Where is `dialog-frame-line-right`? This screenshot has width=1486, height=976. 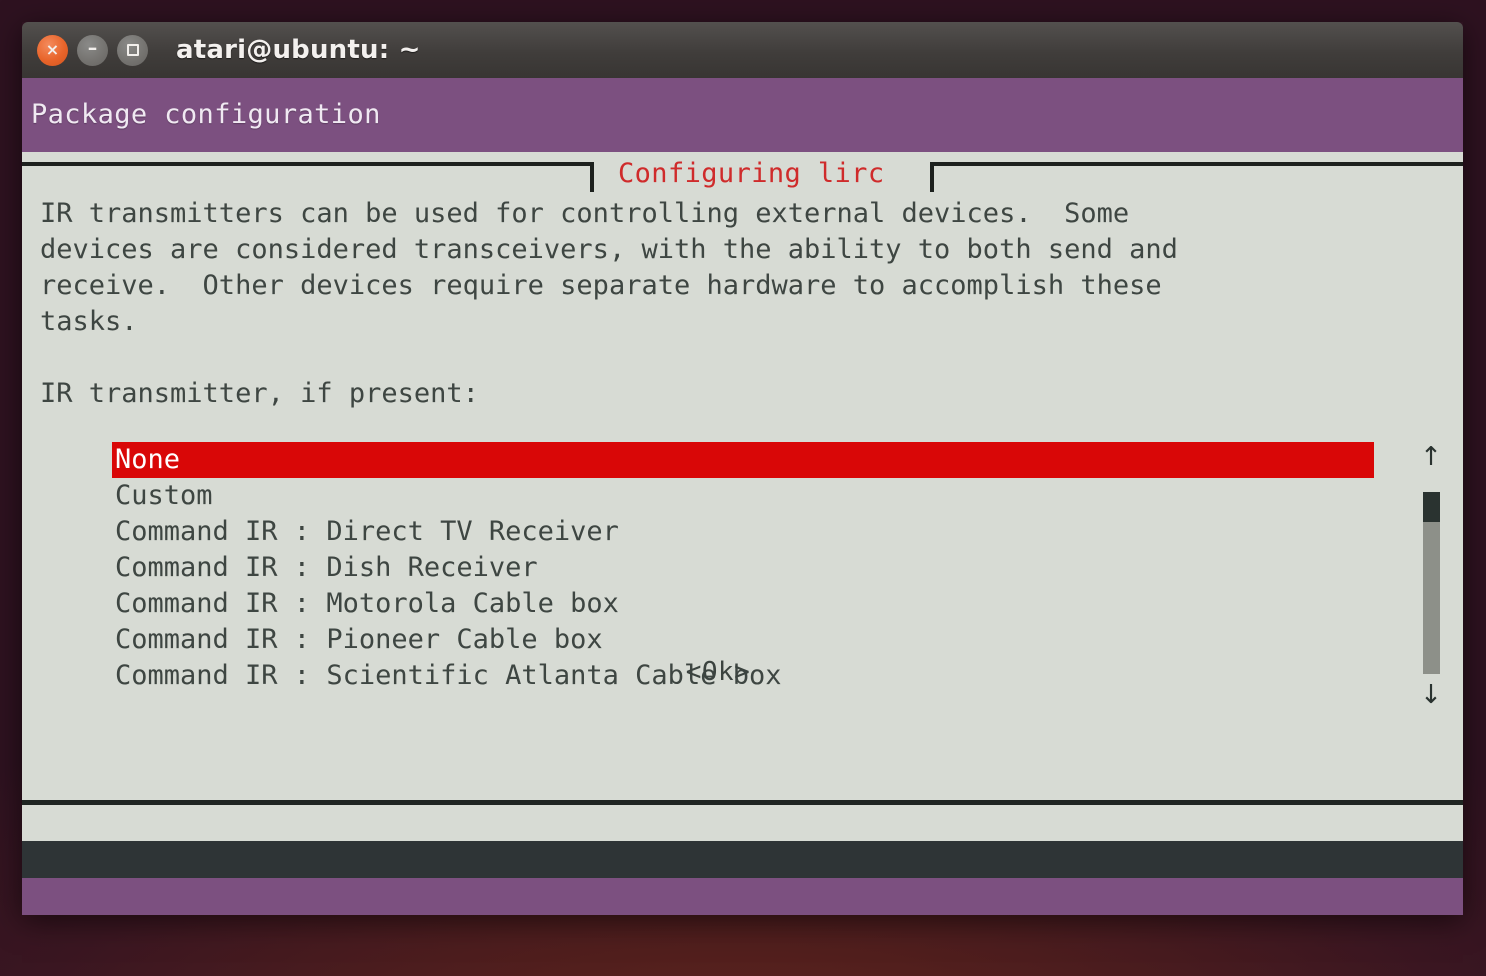 dialog-frame-line-right is located at coordinates (1197, 164).